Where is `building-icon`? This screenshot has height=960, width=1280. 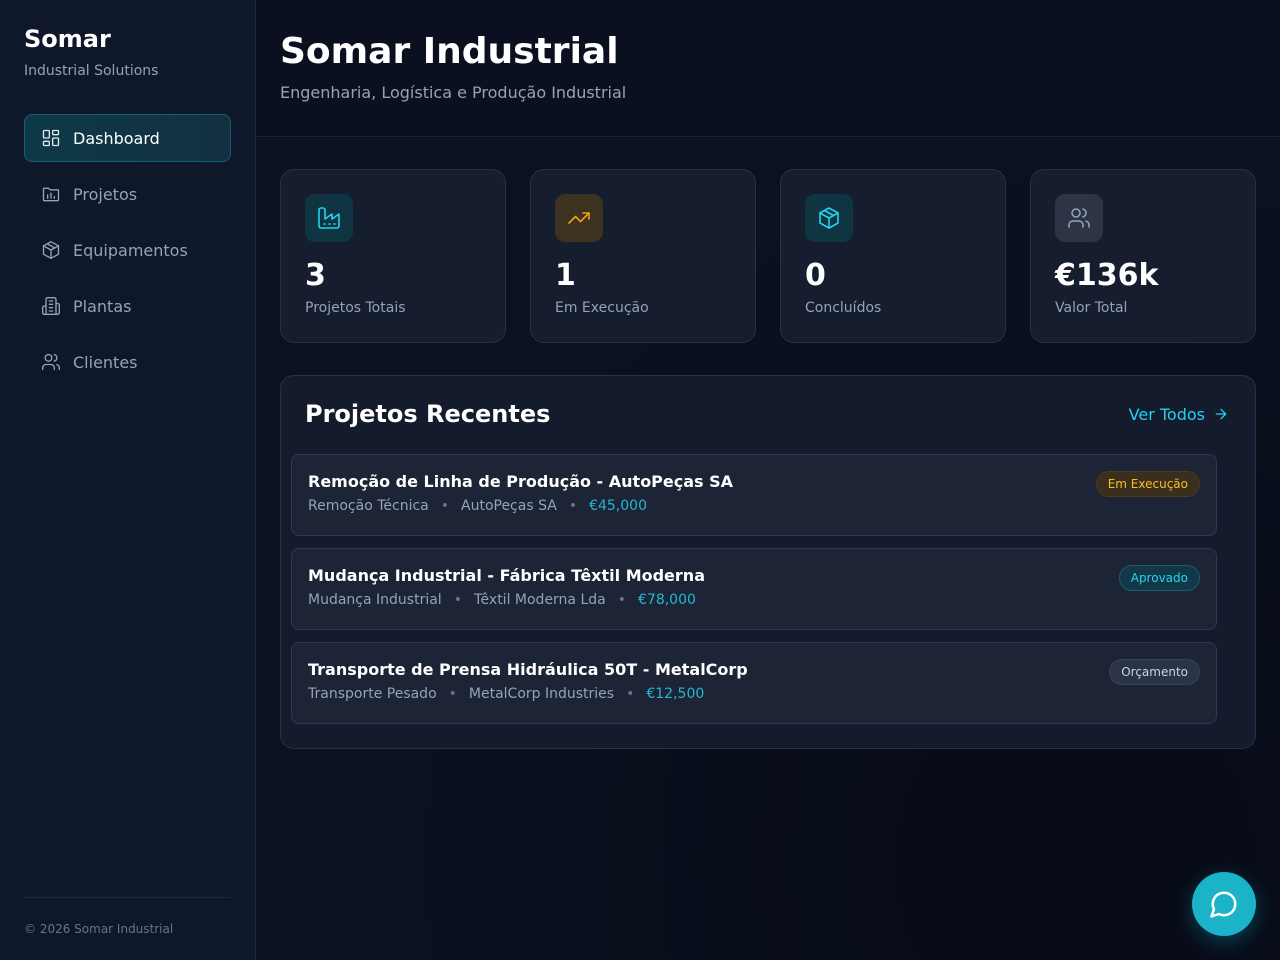
building-icon is located at coordinates (51, 306).